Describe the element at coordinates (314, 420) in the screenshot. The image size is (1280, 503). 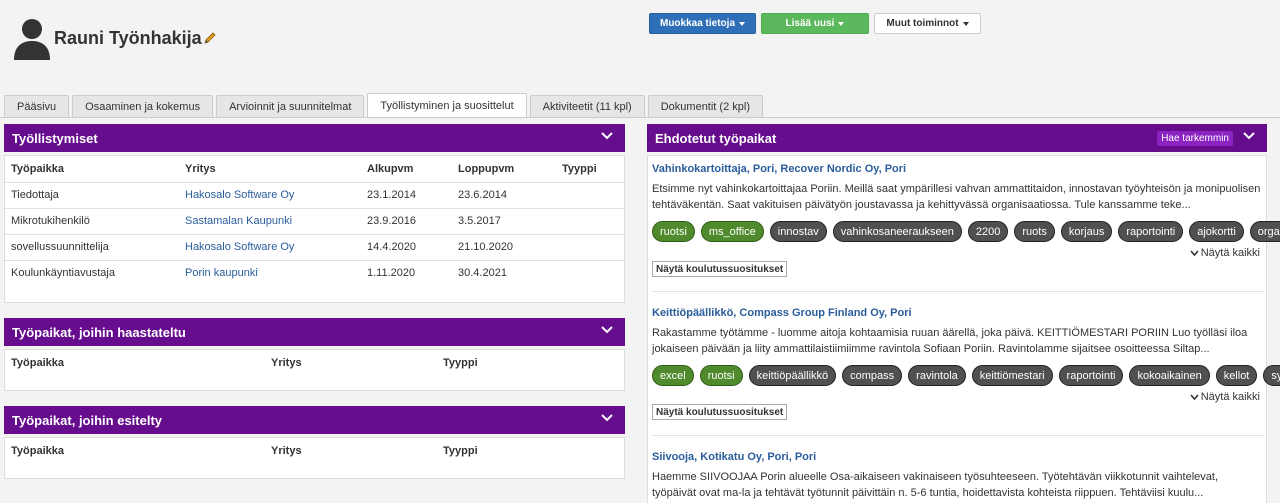
I see `presented-header: Työpaikat, joihin esitelty` at that location.